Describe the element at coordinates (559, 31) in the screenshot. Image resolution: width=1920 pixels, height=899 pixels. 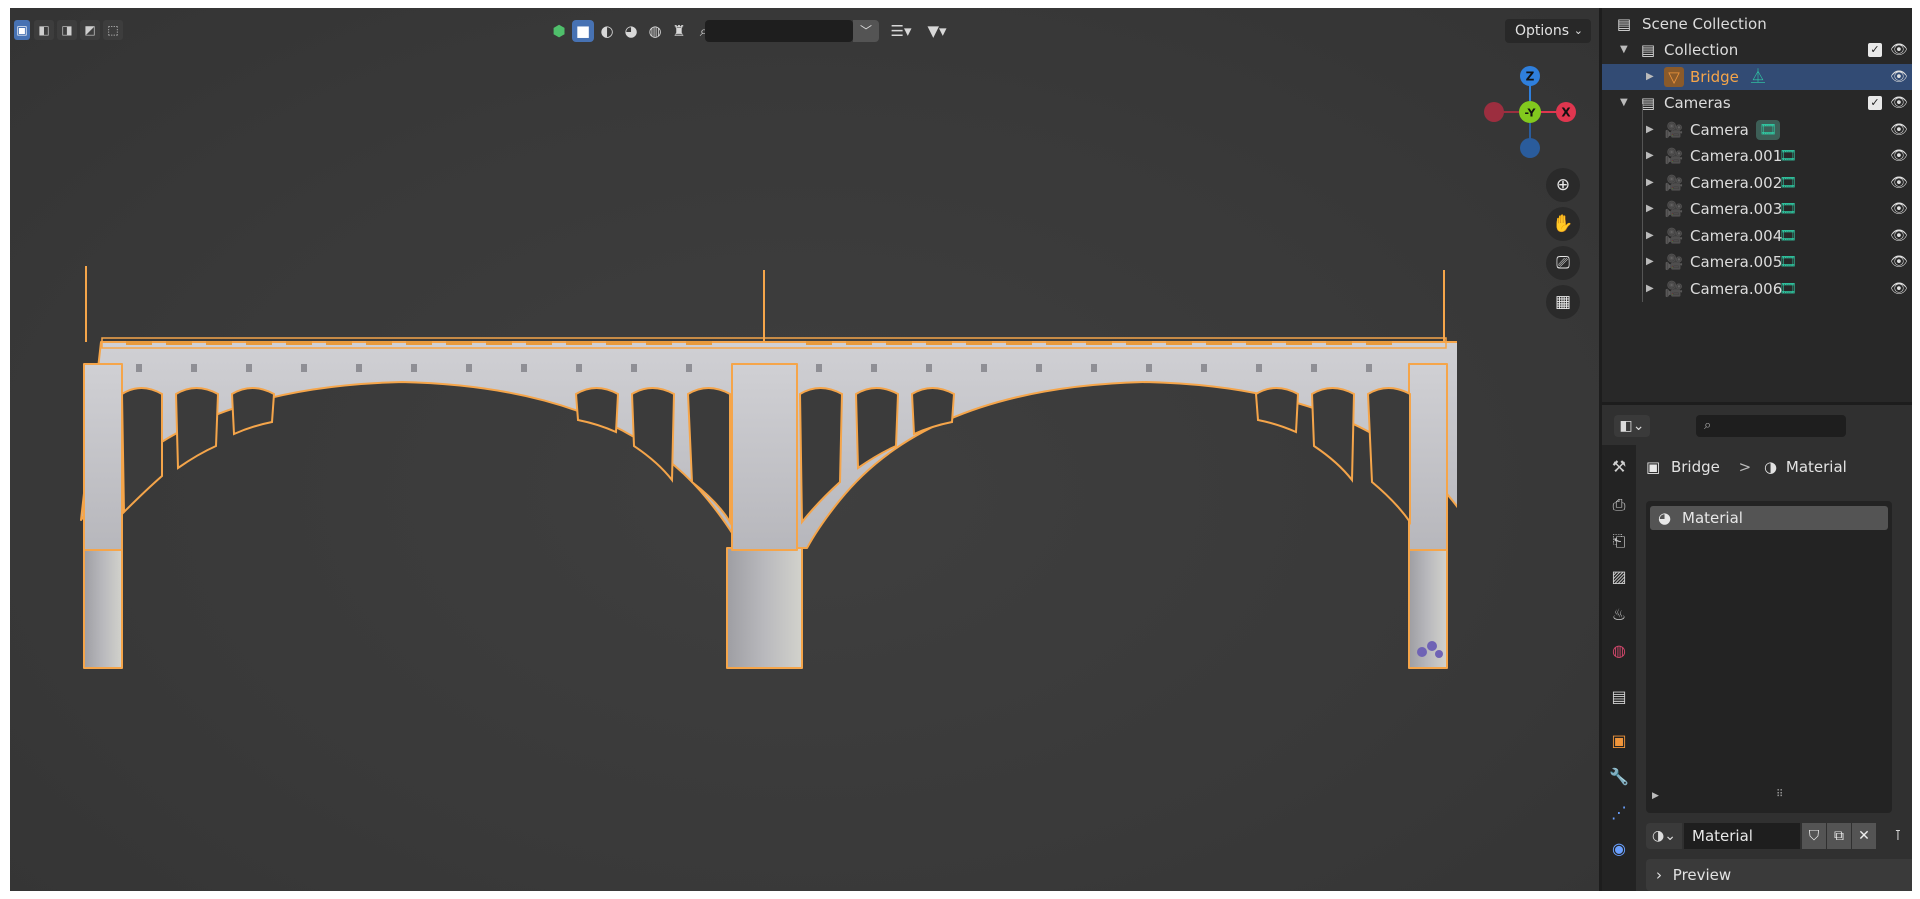
I see `object-types-visibility-icon: ⬢` at that location.